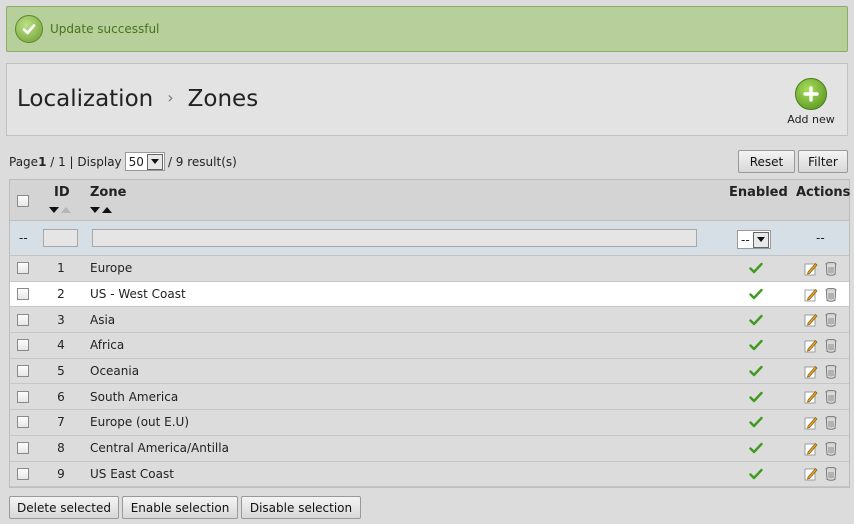 The width and height of the screenshot is (854, 524). Describe the element at coordinates (61, 448) in the screenshot. I see `row-id: 8` at that location.